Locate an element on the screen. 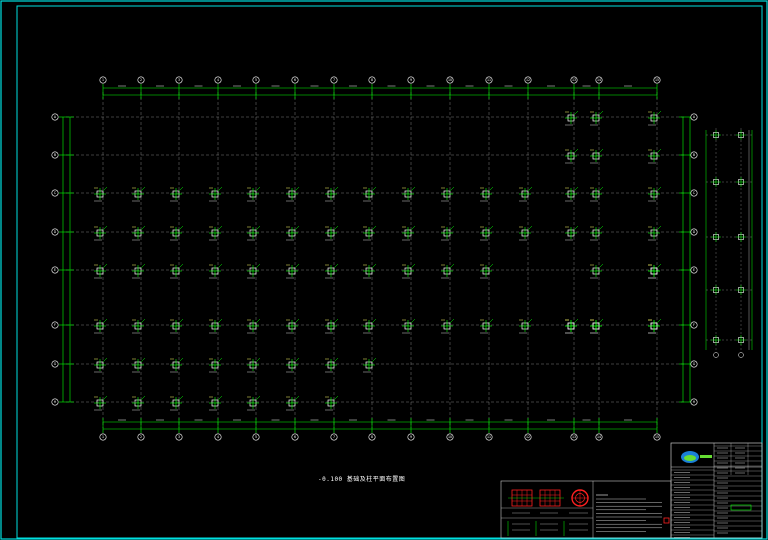  axis-bubble-top-1-label: 1 is located at coordinates (103, 80).